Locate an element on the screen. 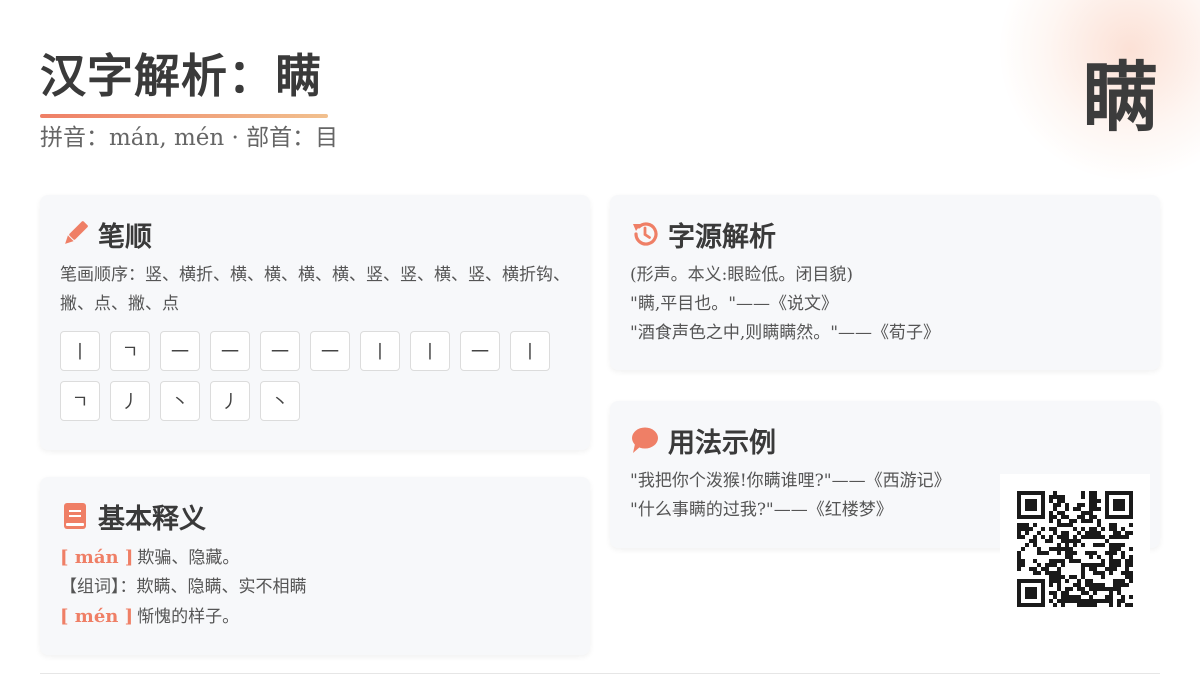 The image size is (1200, 675). usage-examples-title: 用法示例 is located at coordinates (722, 443).